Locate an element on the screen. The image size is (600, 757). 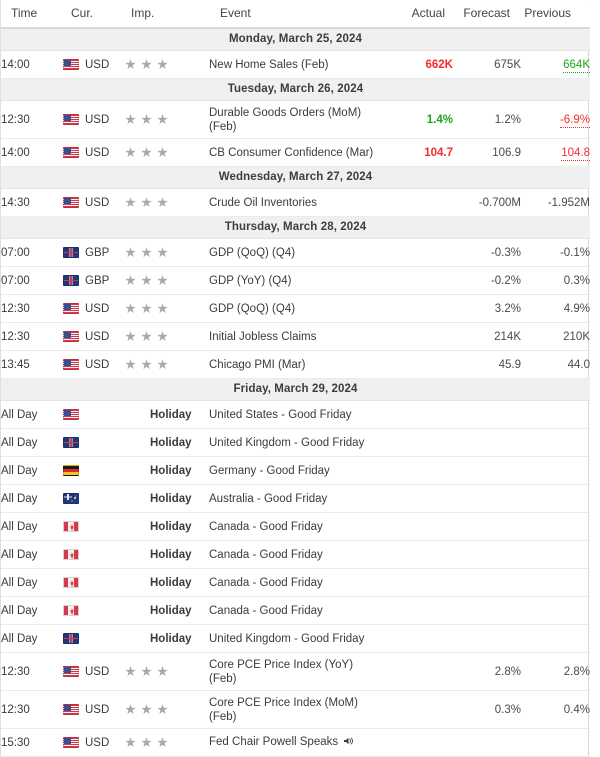
event-name: GDP (QoQ) (Q4) is located at coordinates (252, 308).